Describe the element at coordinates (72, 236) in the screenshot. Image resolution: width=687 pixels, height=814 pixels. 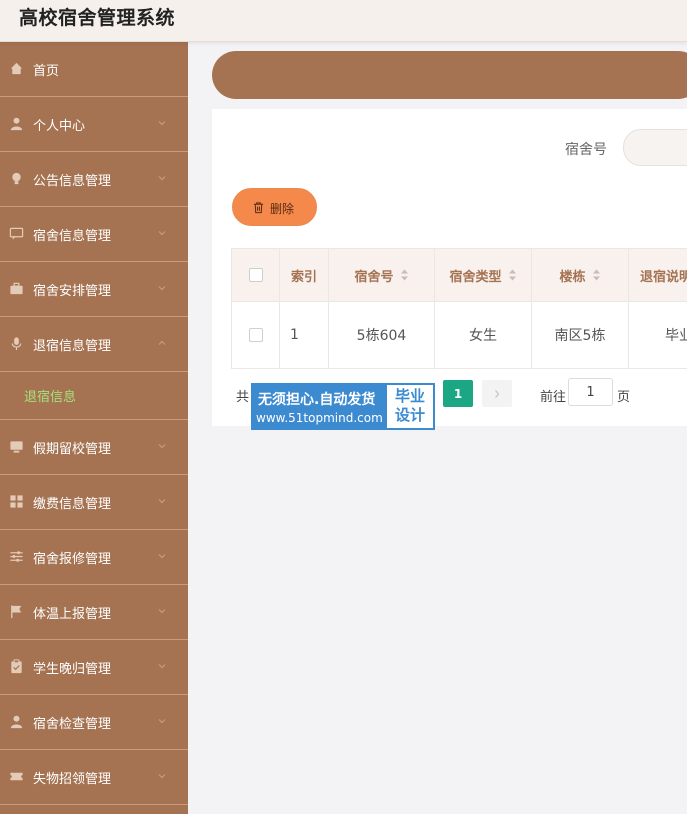
I see `sidebar-item-label: 宿舍信息管理` at that location.